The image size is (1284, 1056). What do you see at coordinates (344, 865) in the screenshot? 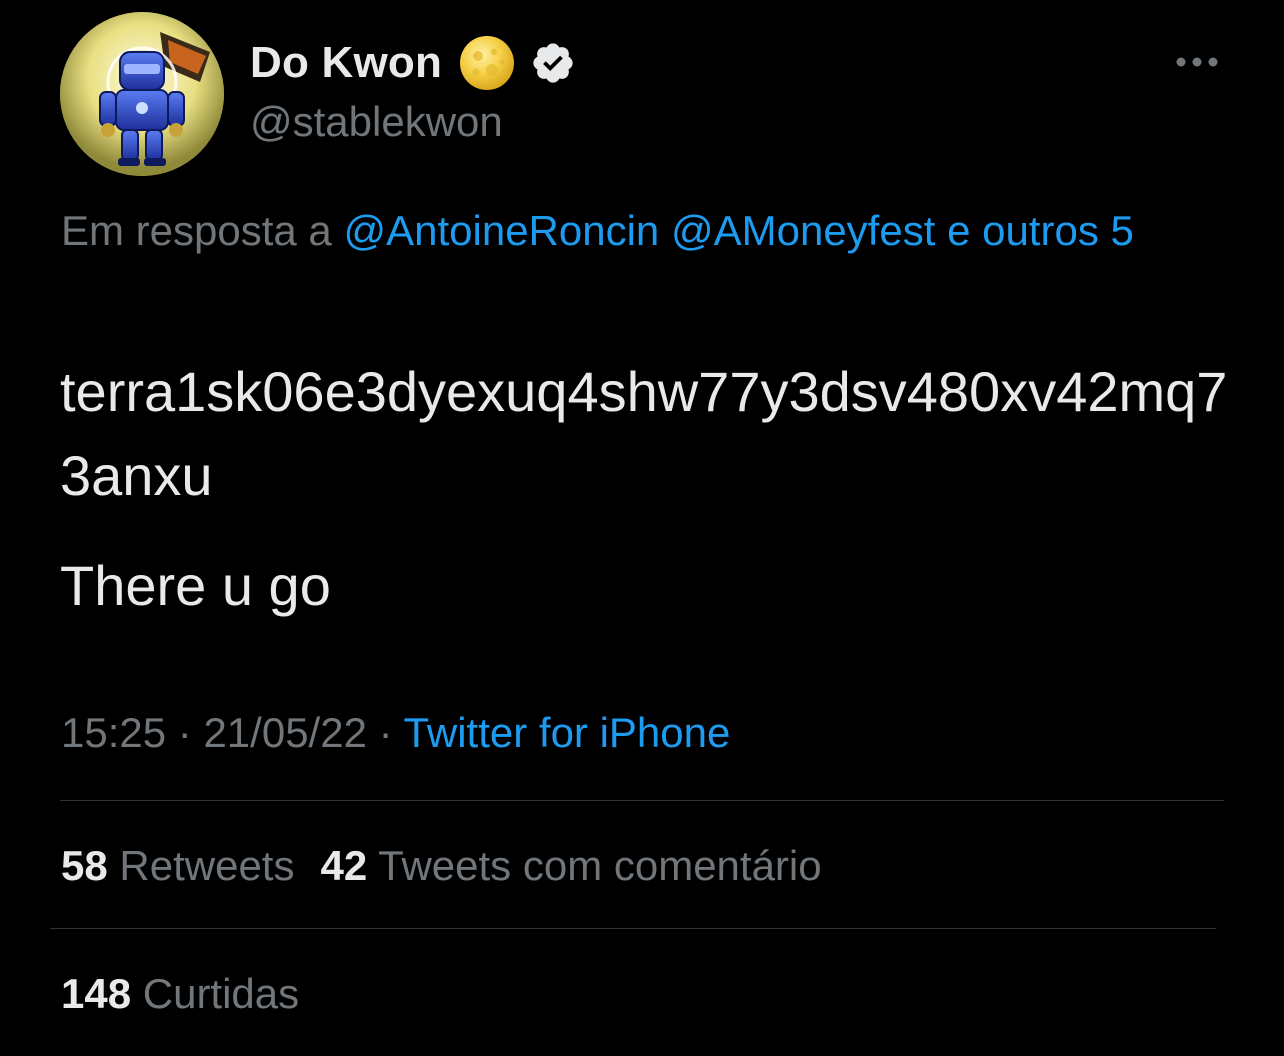
I see `quote-tweets-count: 42` at bounding box center [344, 865].